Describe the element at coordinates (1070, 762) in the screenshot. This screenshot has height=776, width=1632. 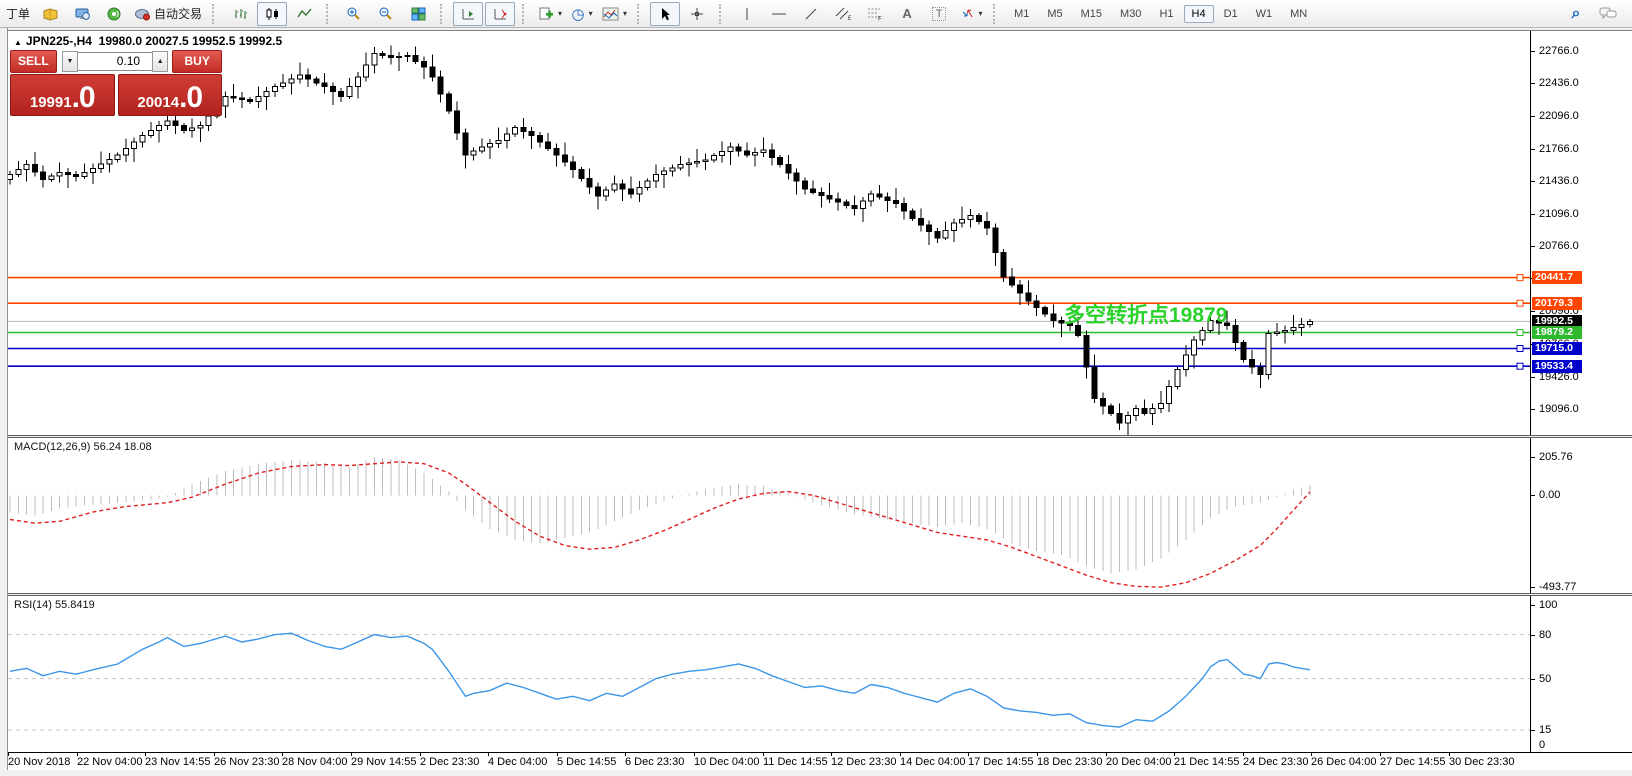
I see `time-axis-label: 18 Dec 23:30` at that location.